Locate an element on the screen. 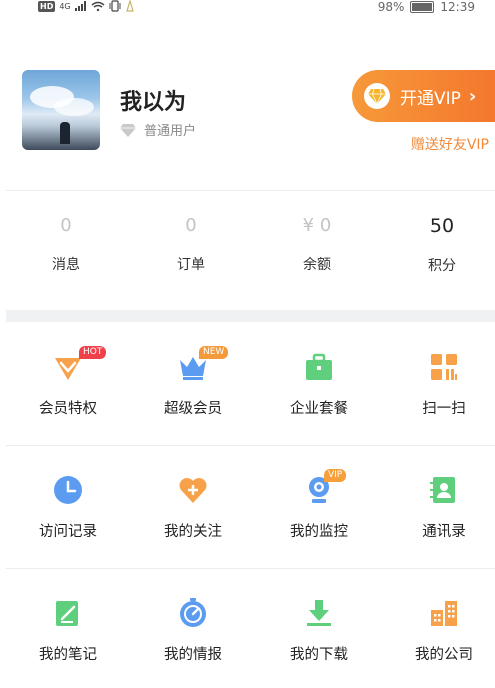 This screenshot has height=688, width=495. company-icon is located at coordinates (444, 613).